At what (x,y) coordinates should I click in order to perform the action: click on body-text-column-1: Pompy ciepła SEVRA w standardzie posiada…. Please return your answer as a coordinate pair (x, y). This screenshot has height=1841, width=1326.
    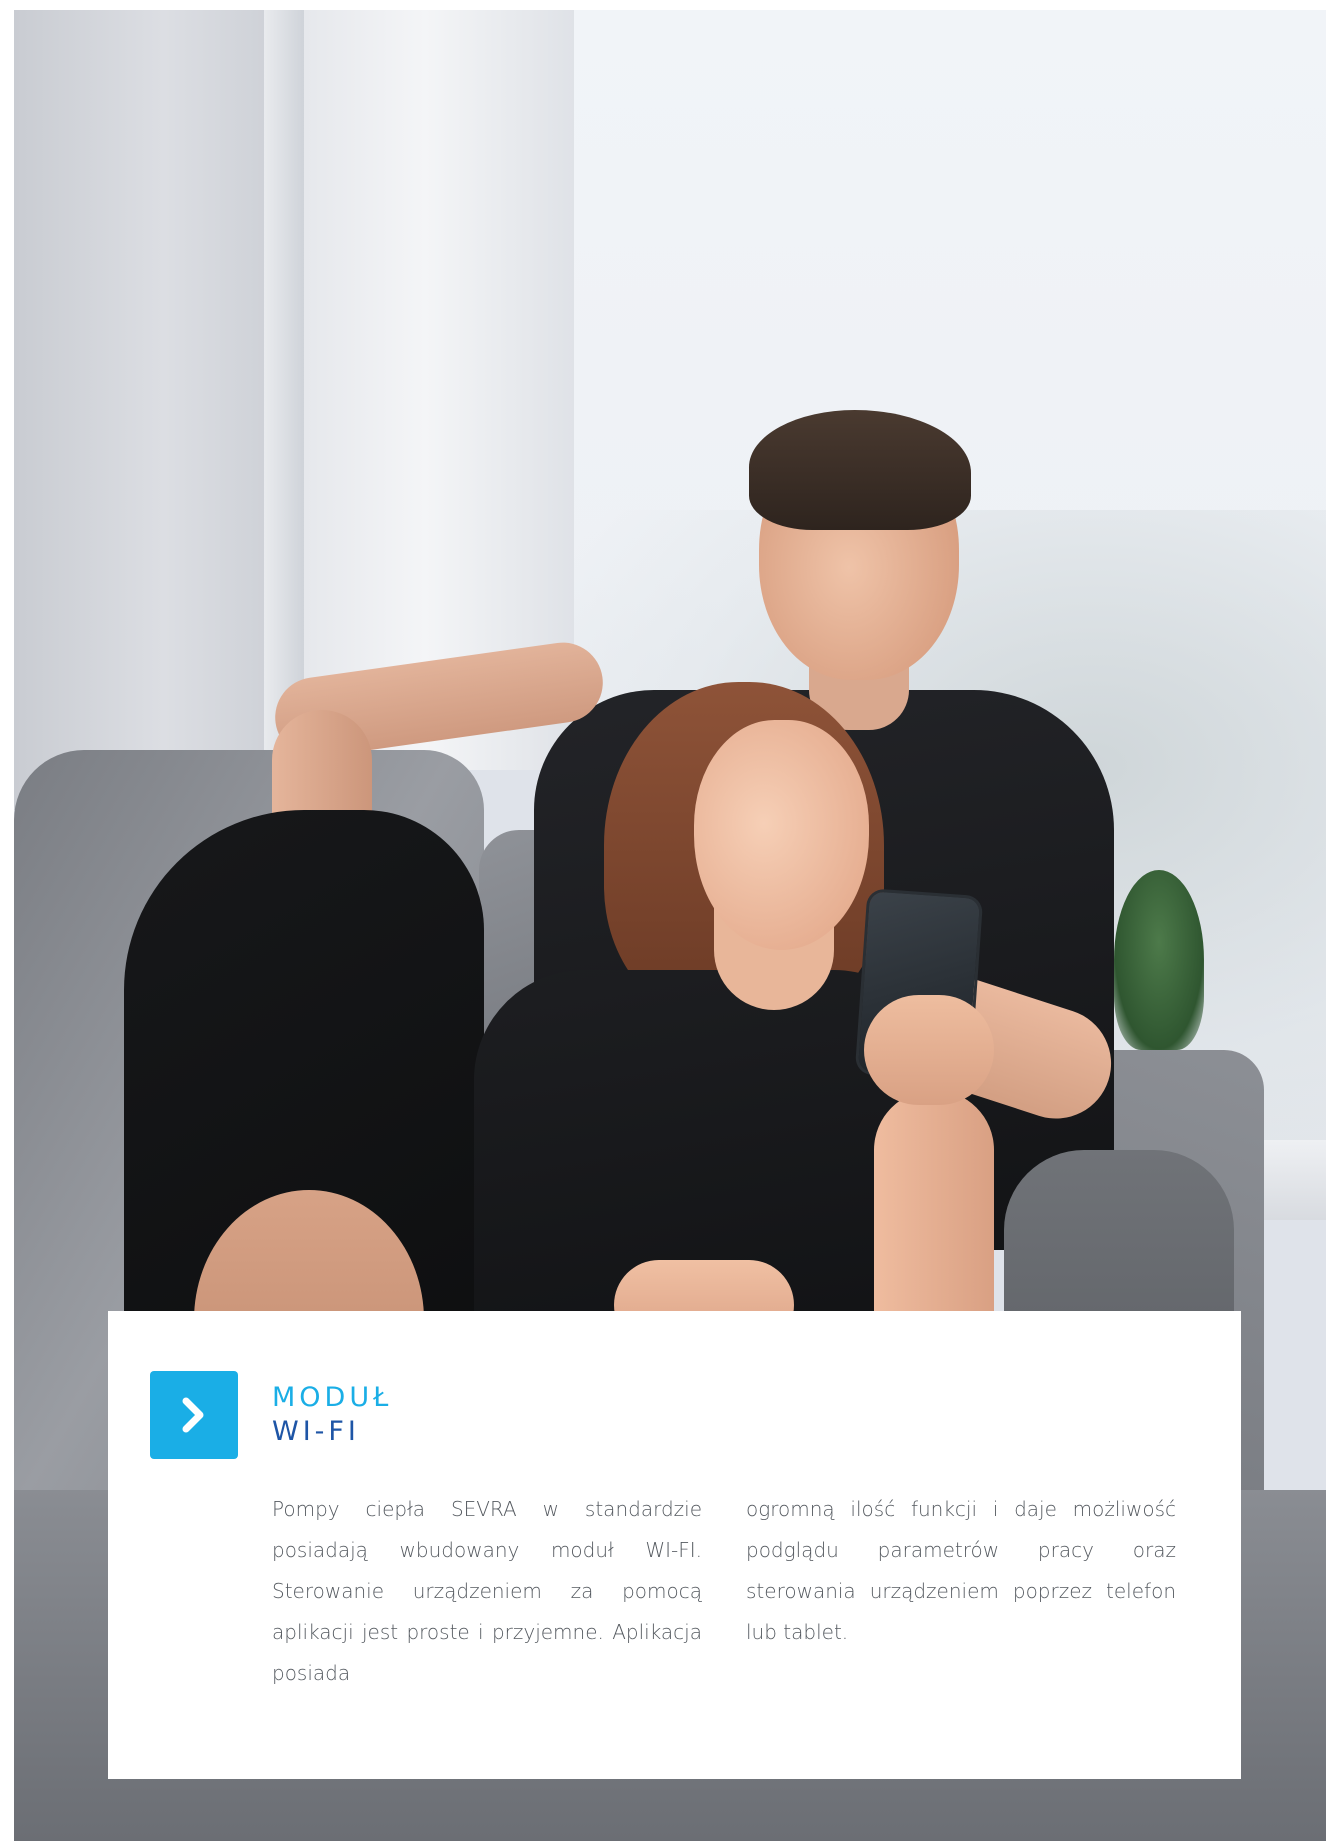
    Looking at the image, I should click on (487, 1591).